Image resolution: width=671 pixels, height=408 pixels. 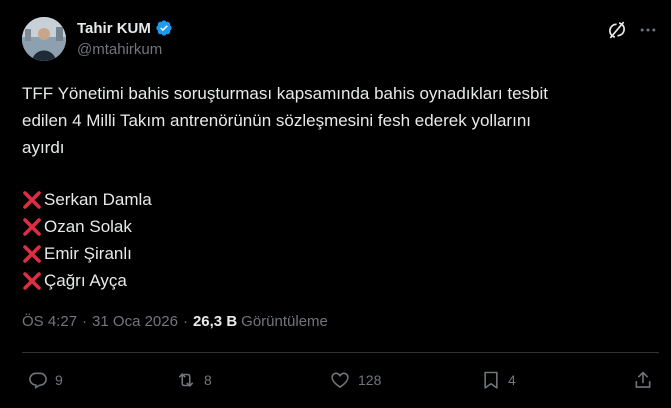 What do you see at coordinates (284, 321) in the screenshot?
I see `views-label: Görüntüleme` at bounding box center [284, 321].